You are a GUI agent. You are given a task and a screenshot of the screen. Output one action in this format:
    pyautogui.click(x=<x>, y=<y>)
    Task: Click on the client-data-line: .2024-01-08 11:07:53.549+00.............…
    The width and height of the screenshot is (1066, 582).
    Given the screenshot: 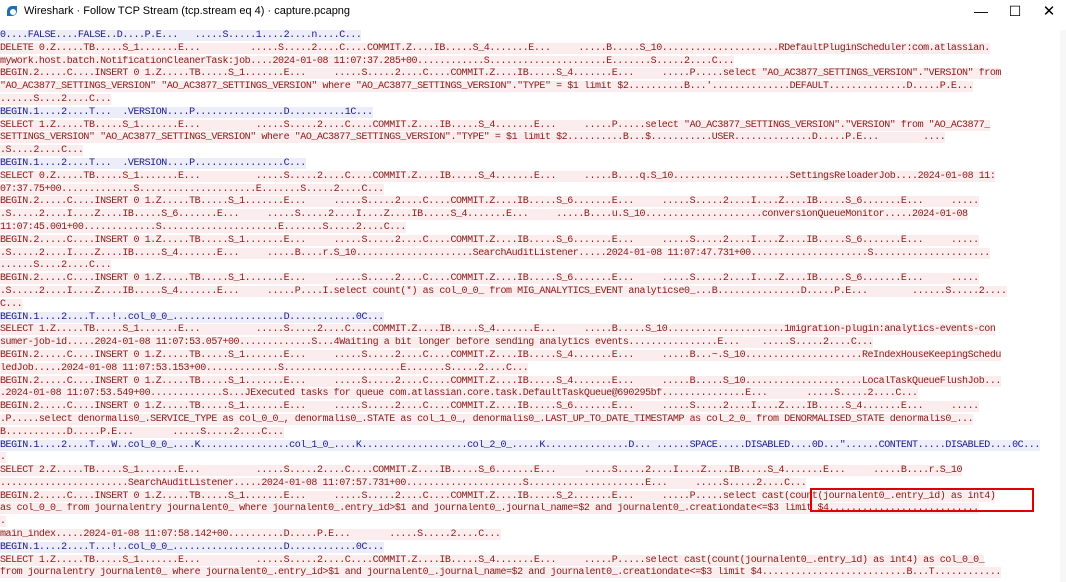 What is the action you would take?
    pyautogui.click(x=530, y=394)
    